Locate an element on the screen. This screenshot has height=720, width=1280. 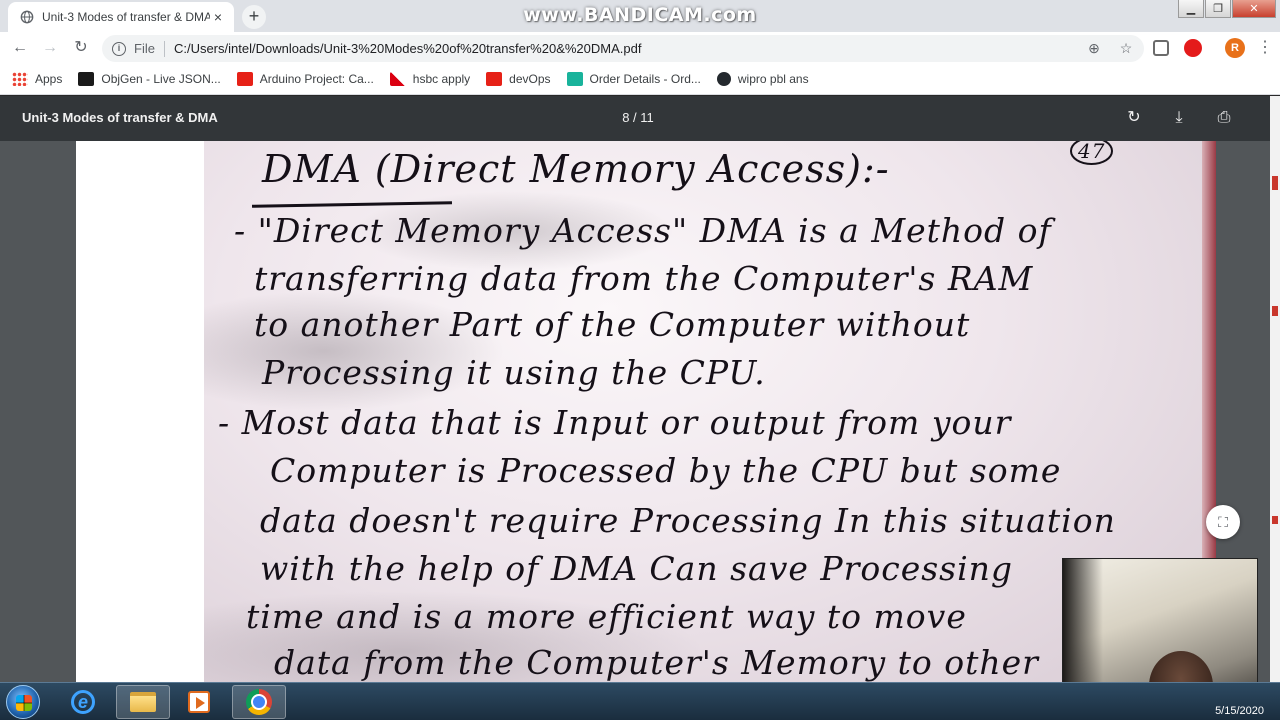
handwritten-heading: DMA (Direct Memory Access):- is located at coordinates (576, 169).